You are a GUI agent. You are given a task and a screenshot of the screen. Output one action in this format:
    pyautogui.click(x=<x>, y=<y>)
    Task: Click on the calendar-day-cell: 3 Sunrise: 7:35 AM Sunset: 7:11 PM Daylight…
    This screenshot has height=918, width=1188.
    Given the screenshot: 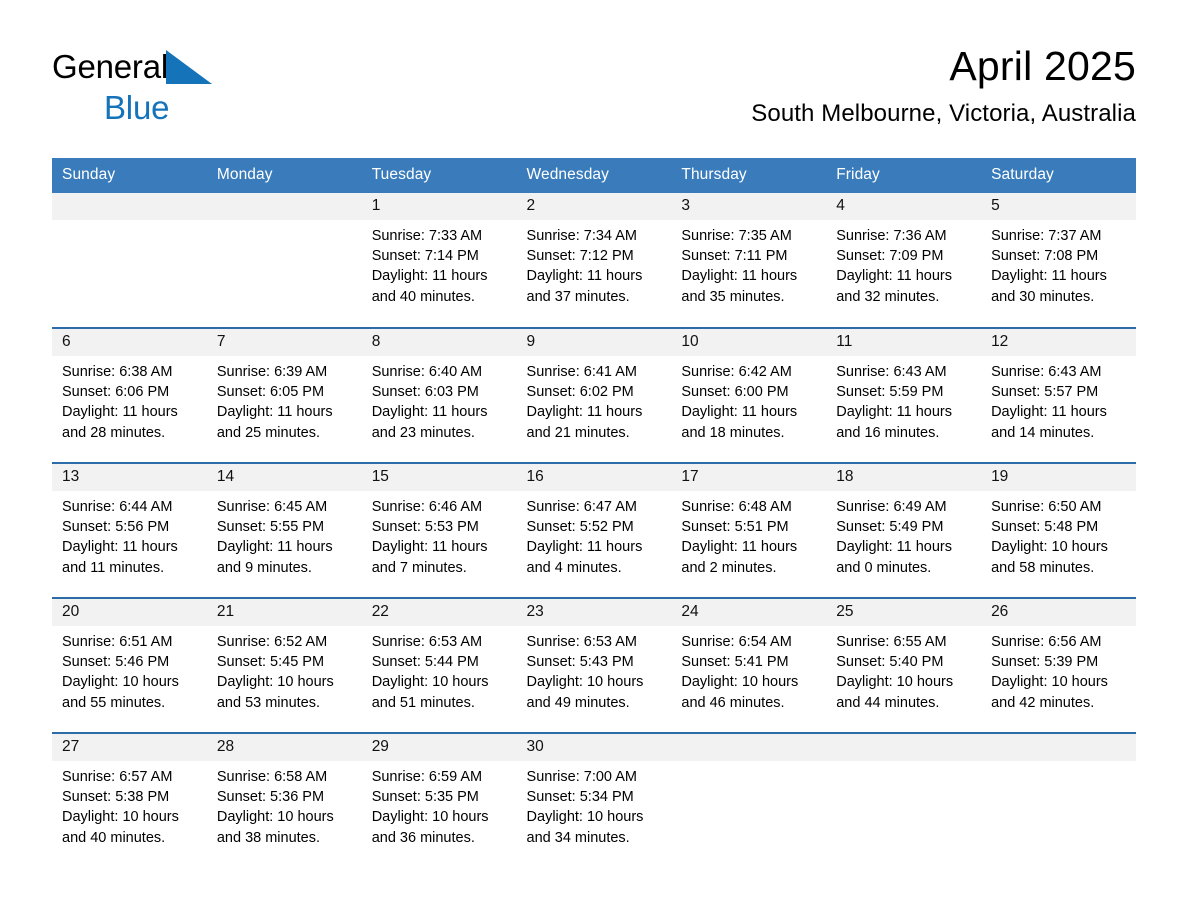 What is the action you would take?
    pyautogui.click(x=749, y=260)
    